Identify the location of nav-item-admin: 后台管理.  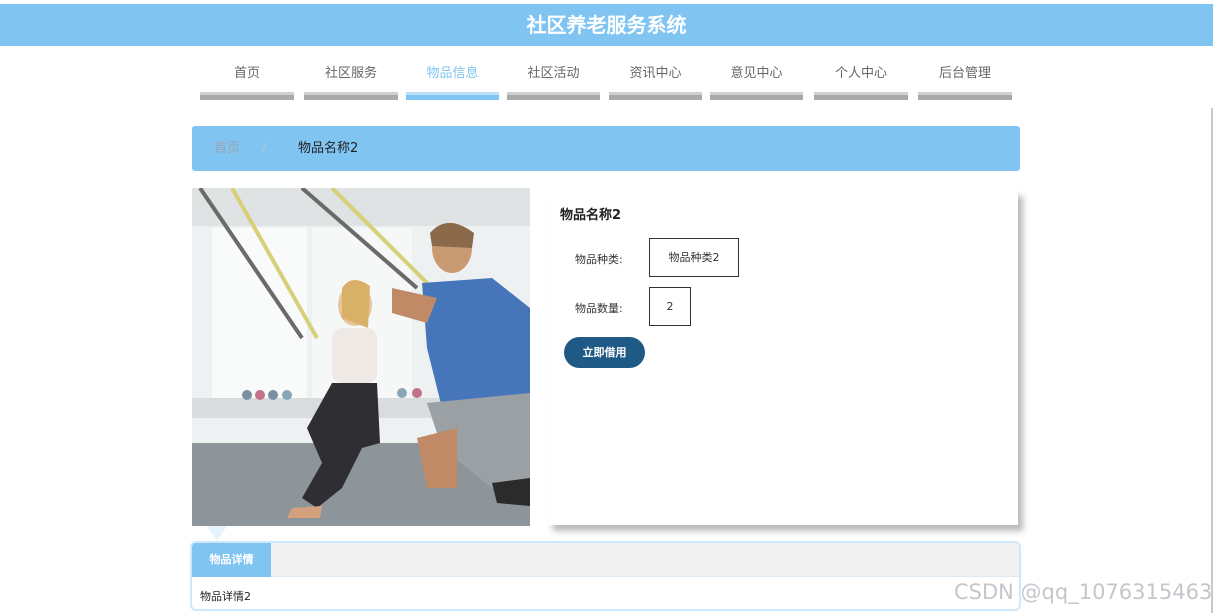
(965, 80).